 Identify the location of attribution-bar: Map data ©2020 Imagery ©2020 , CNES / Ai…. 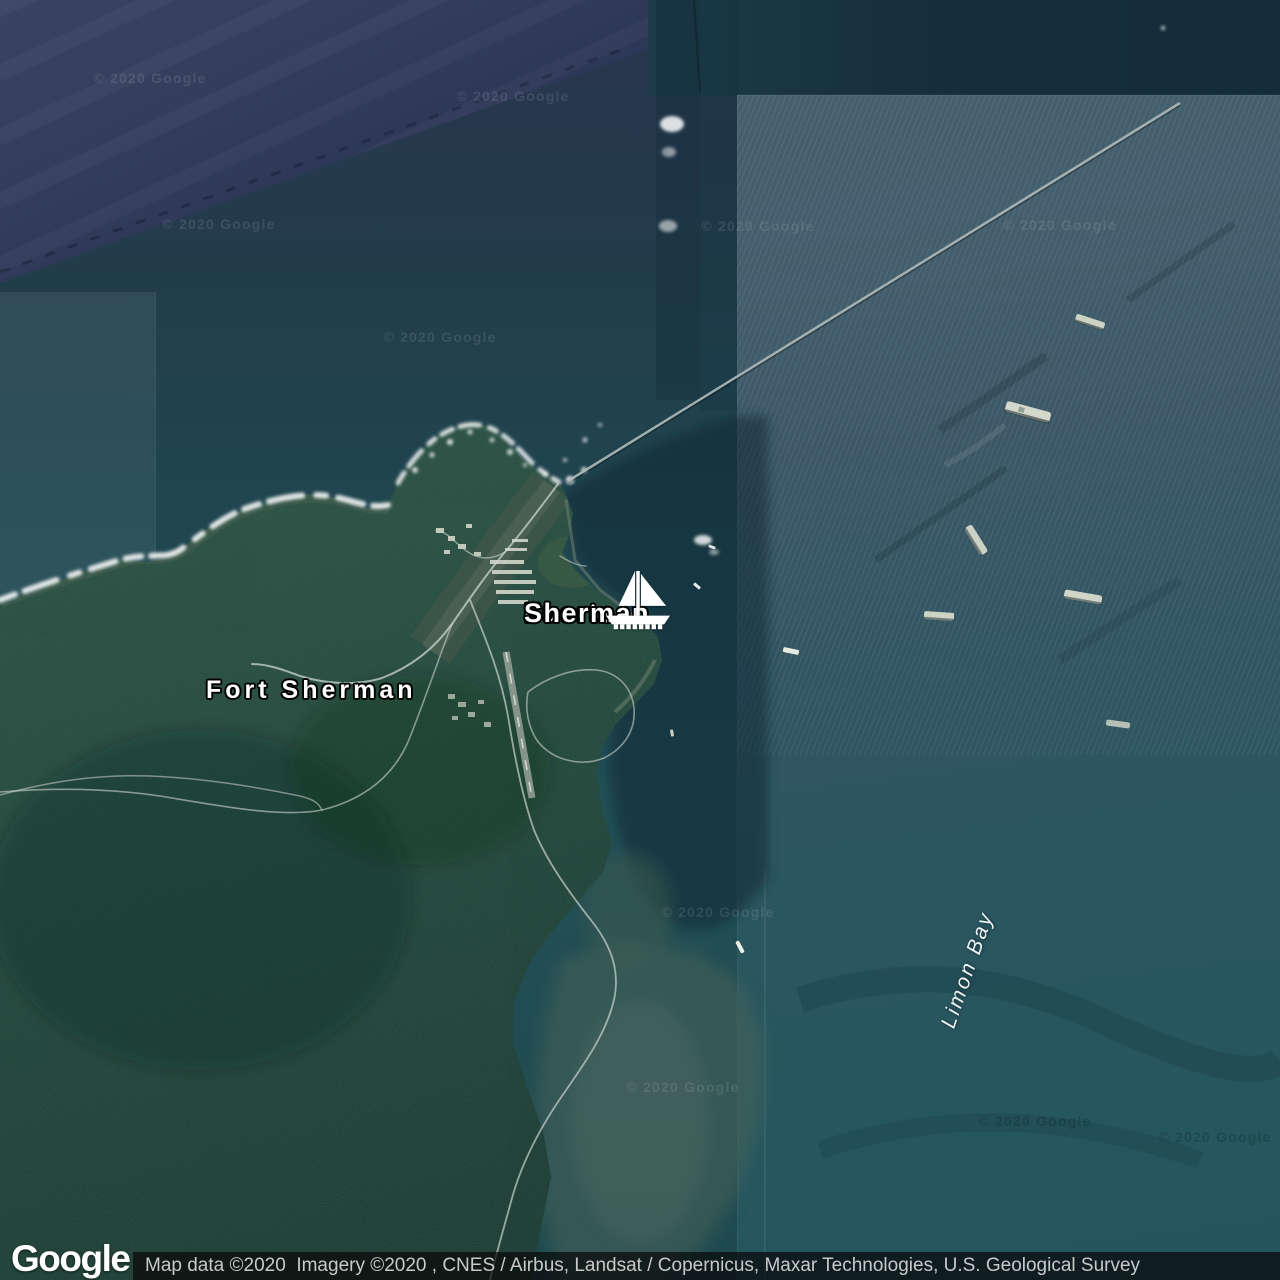
(706, 1266).